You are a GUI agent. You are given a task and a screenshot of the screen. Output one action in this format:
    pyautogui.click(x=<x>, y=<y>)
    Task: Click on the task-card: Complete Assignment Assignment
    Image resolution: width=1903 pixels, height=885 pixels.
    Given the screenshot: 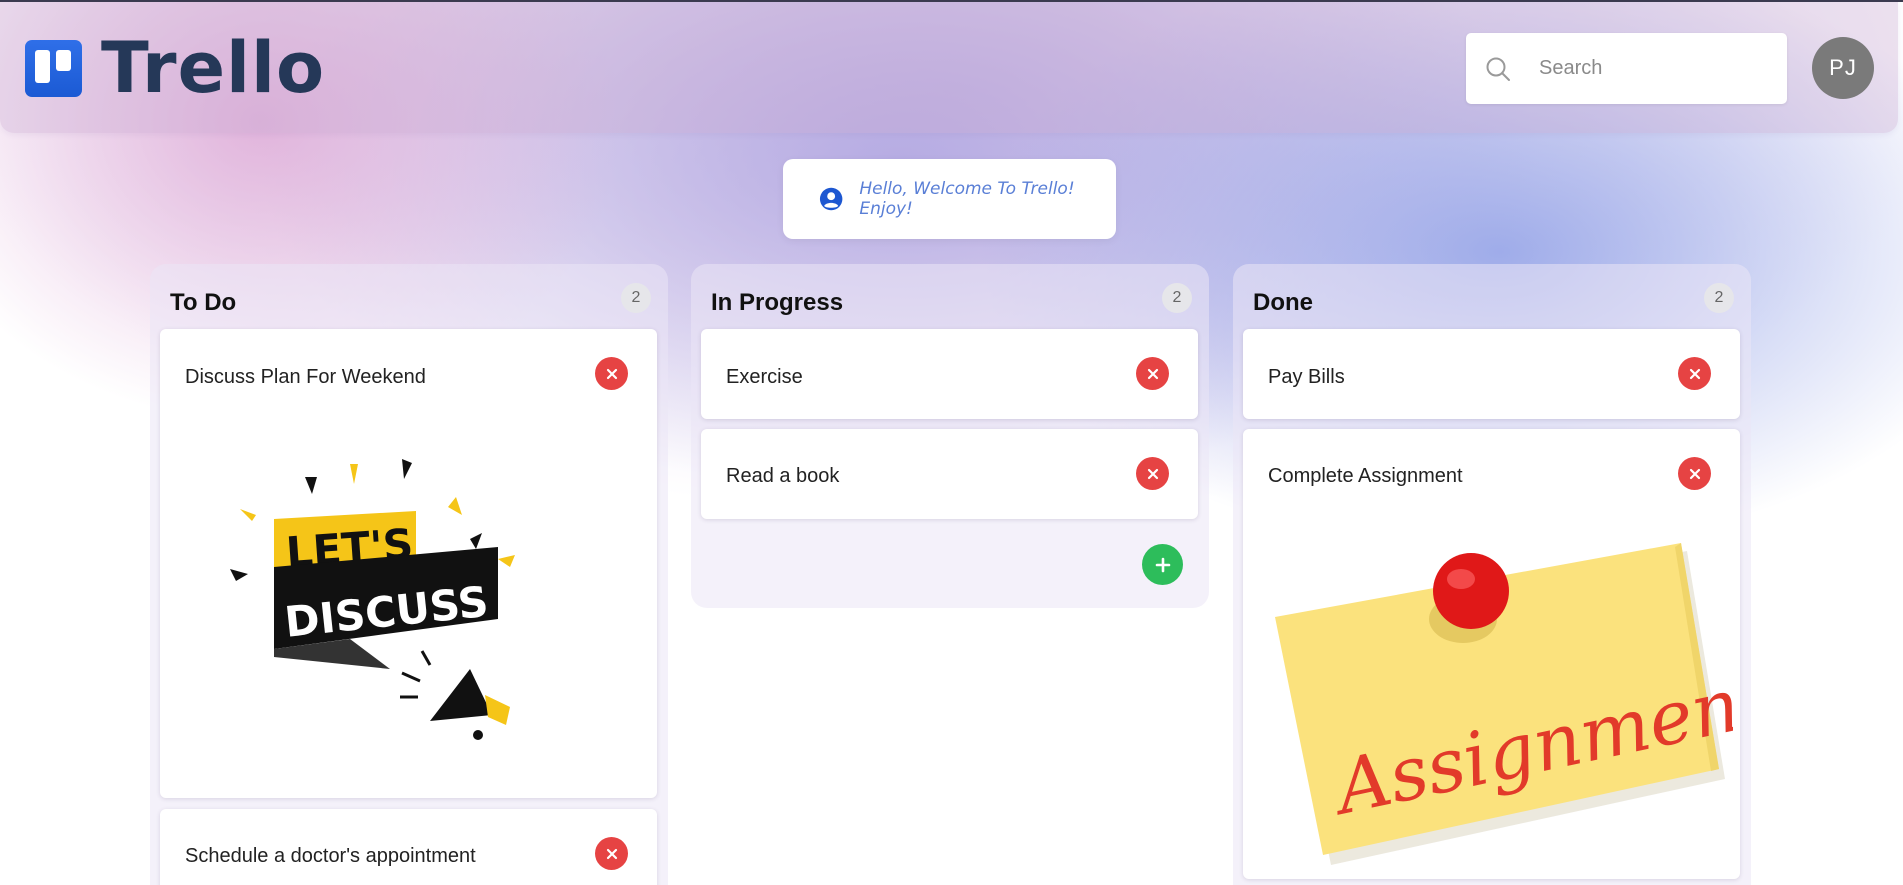 What is the action you would take?
    pyautogui.click(x=1491, y=654)
    